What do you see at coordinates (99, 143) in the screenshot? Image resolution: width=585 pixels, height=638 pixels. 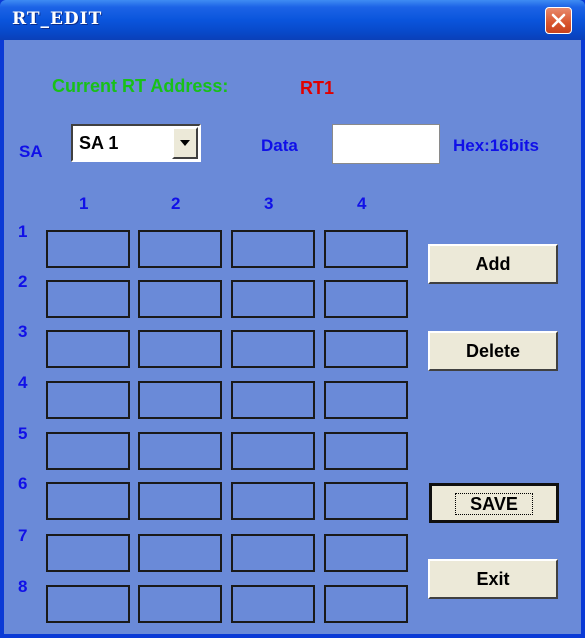 I see `sa-select-value: SA 1` at bounding box center [99, 143].